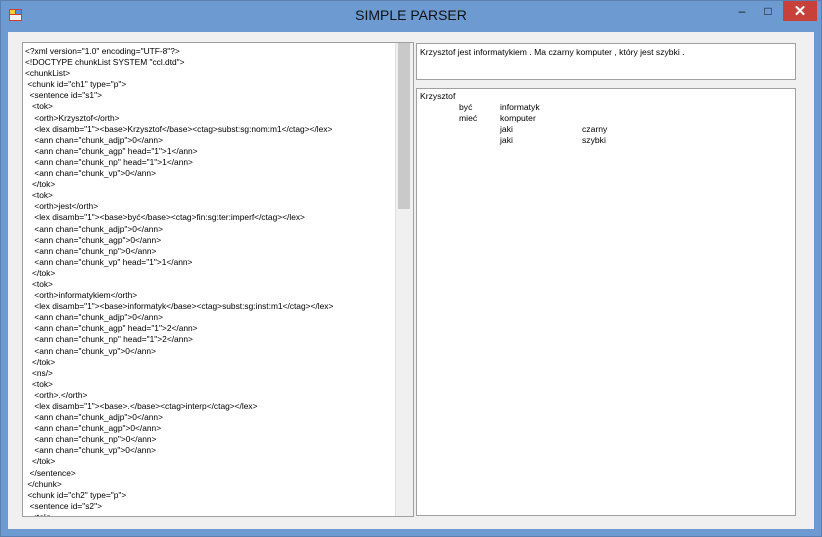 This screenshot has height=537, width=822. What do you see at coordinates (468, 118) in the screenshot?
I see `tree-node-miec: mieć` at bounding box center [468, 118].